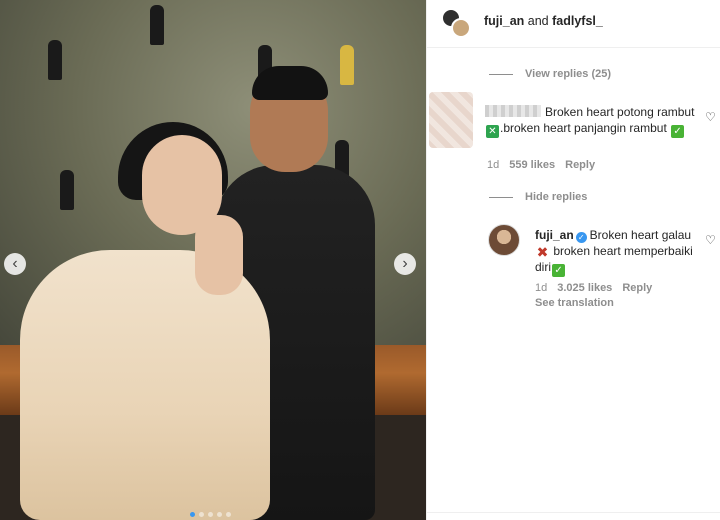 This screenshot has width=720, height=520. I want to click on view-replies-label: View replies (25), so click(568, 74).